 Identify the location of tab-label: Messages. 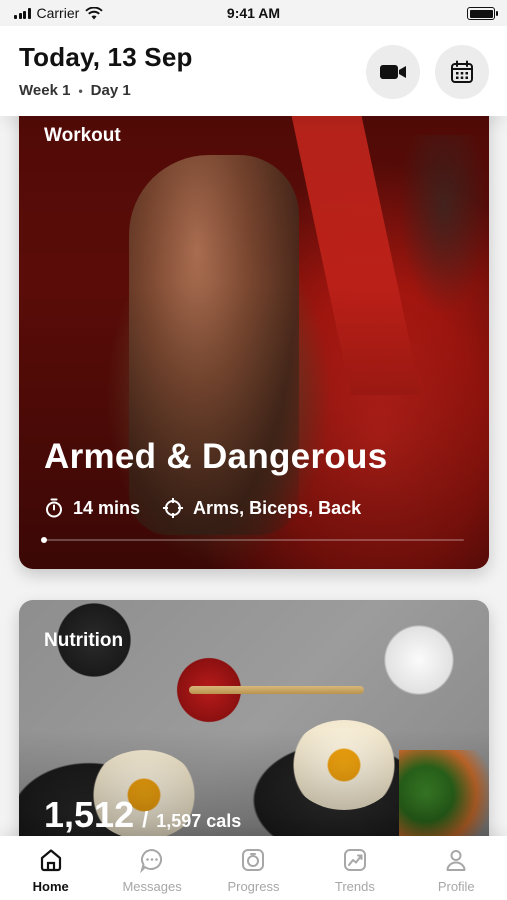
(152, 886).